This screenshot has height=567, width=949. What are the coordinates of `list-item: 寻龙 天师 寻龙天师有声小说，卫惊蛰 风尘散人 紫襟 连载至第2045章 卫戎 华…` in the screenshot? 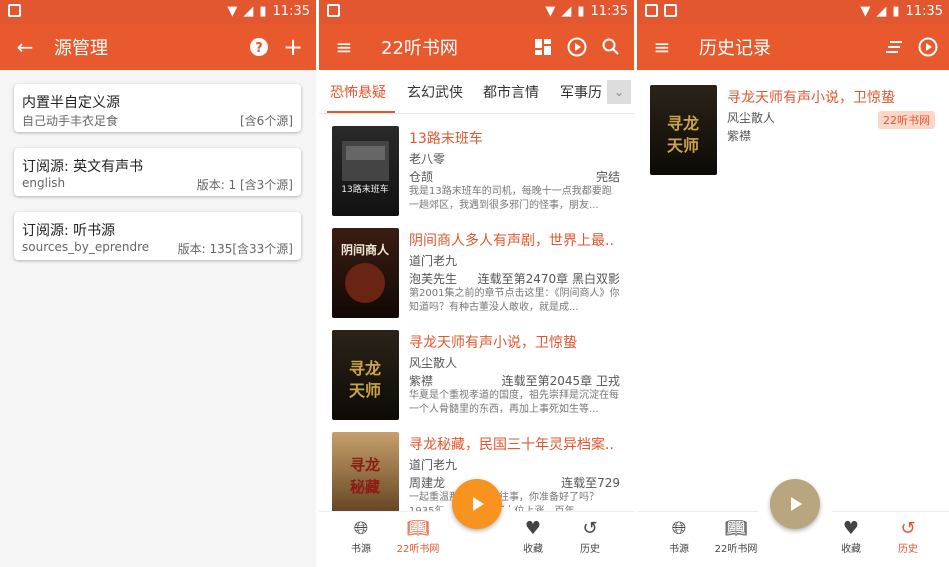 It's located at (476, 380).